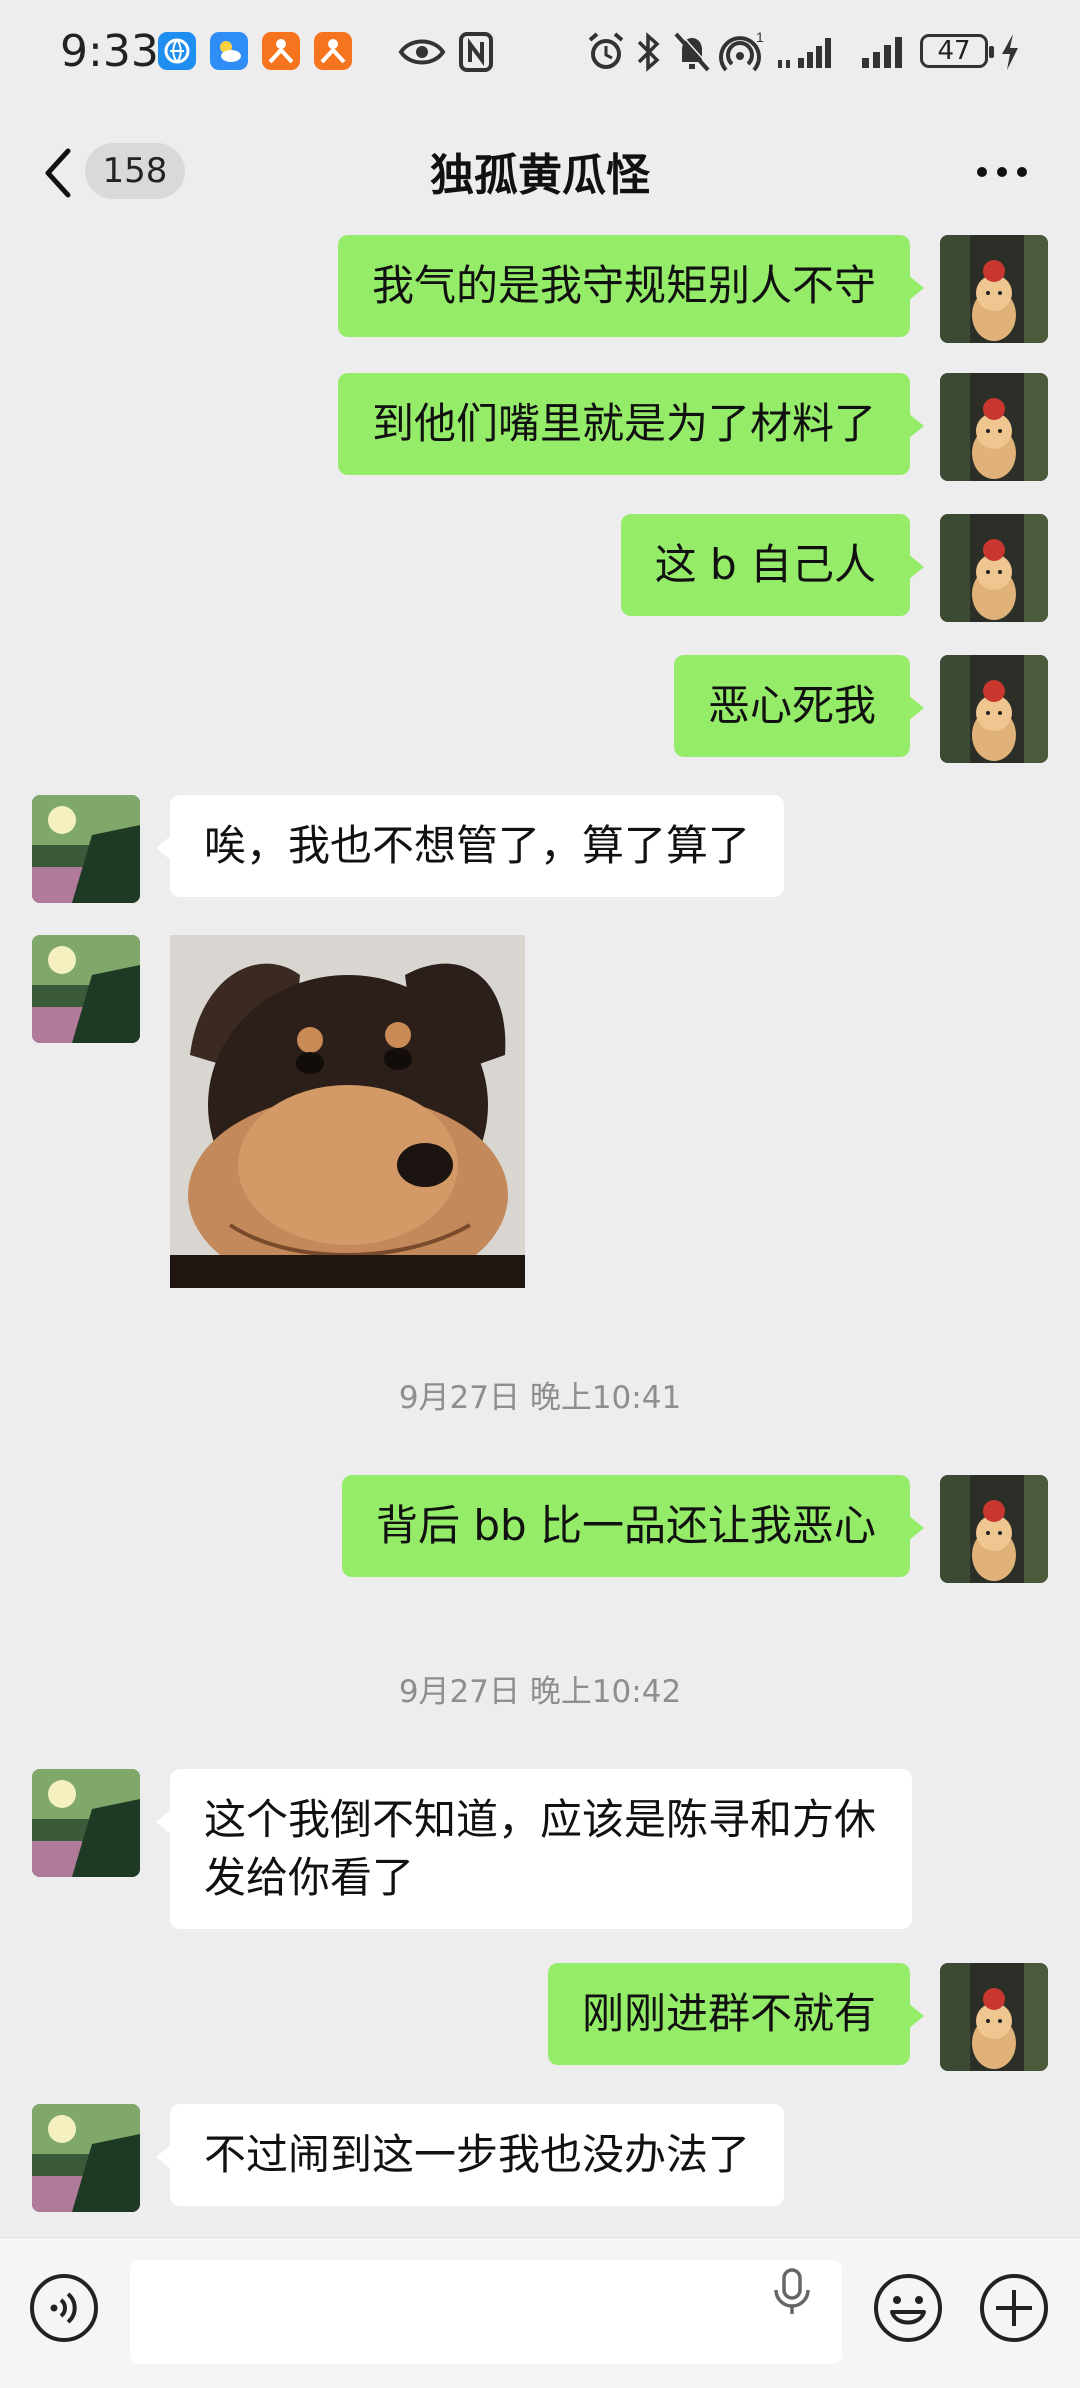 This screenshot has width=1080, height=2388. I want to click on mic-icon, so click(792, 2292).